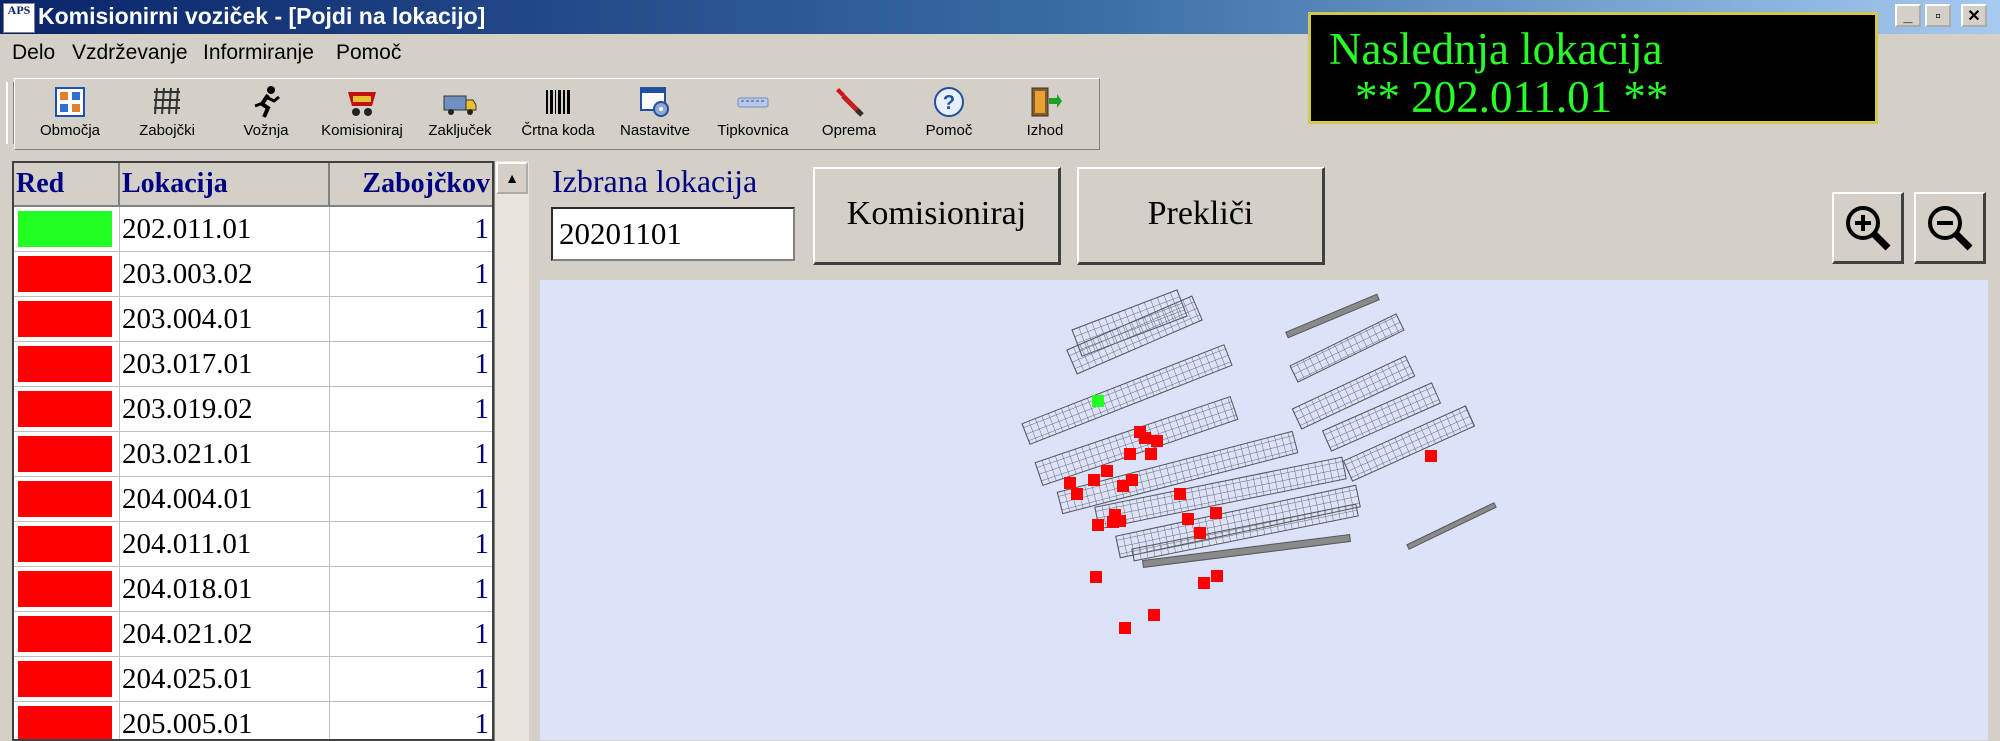  What do you see at coordinates (368, 53) in the screenshot?
I see `menu-pomoc: Pomoč` at bounding box center [368, 53].